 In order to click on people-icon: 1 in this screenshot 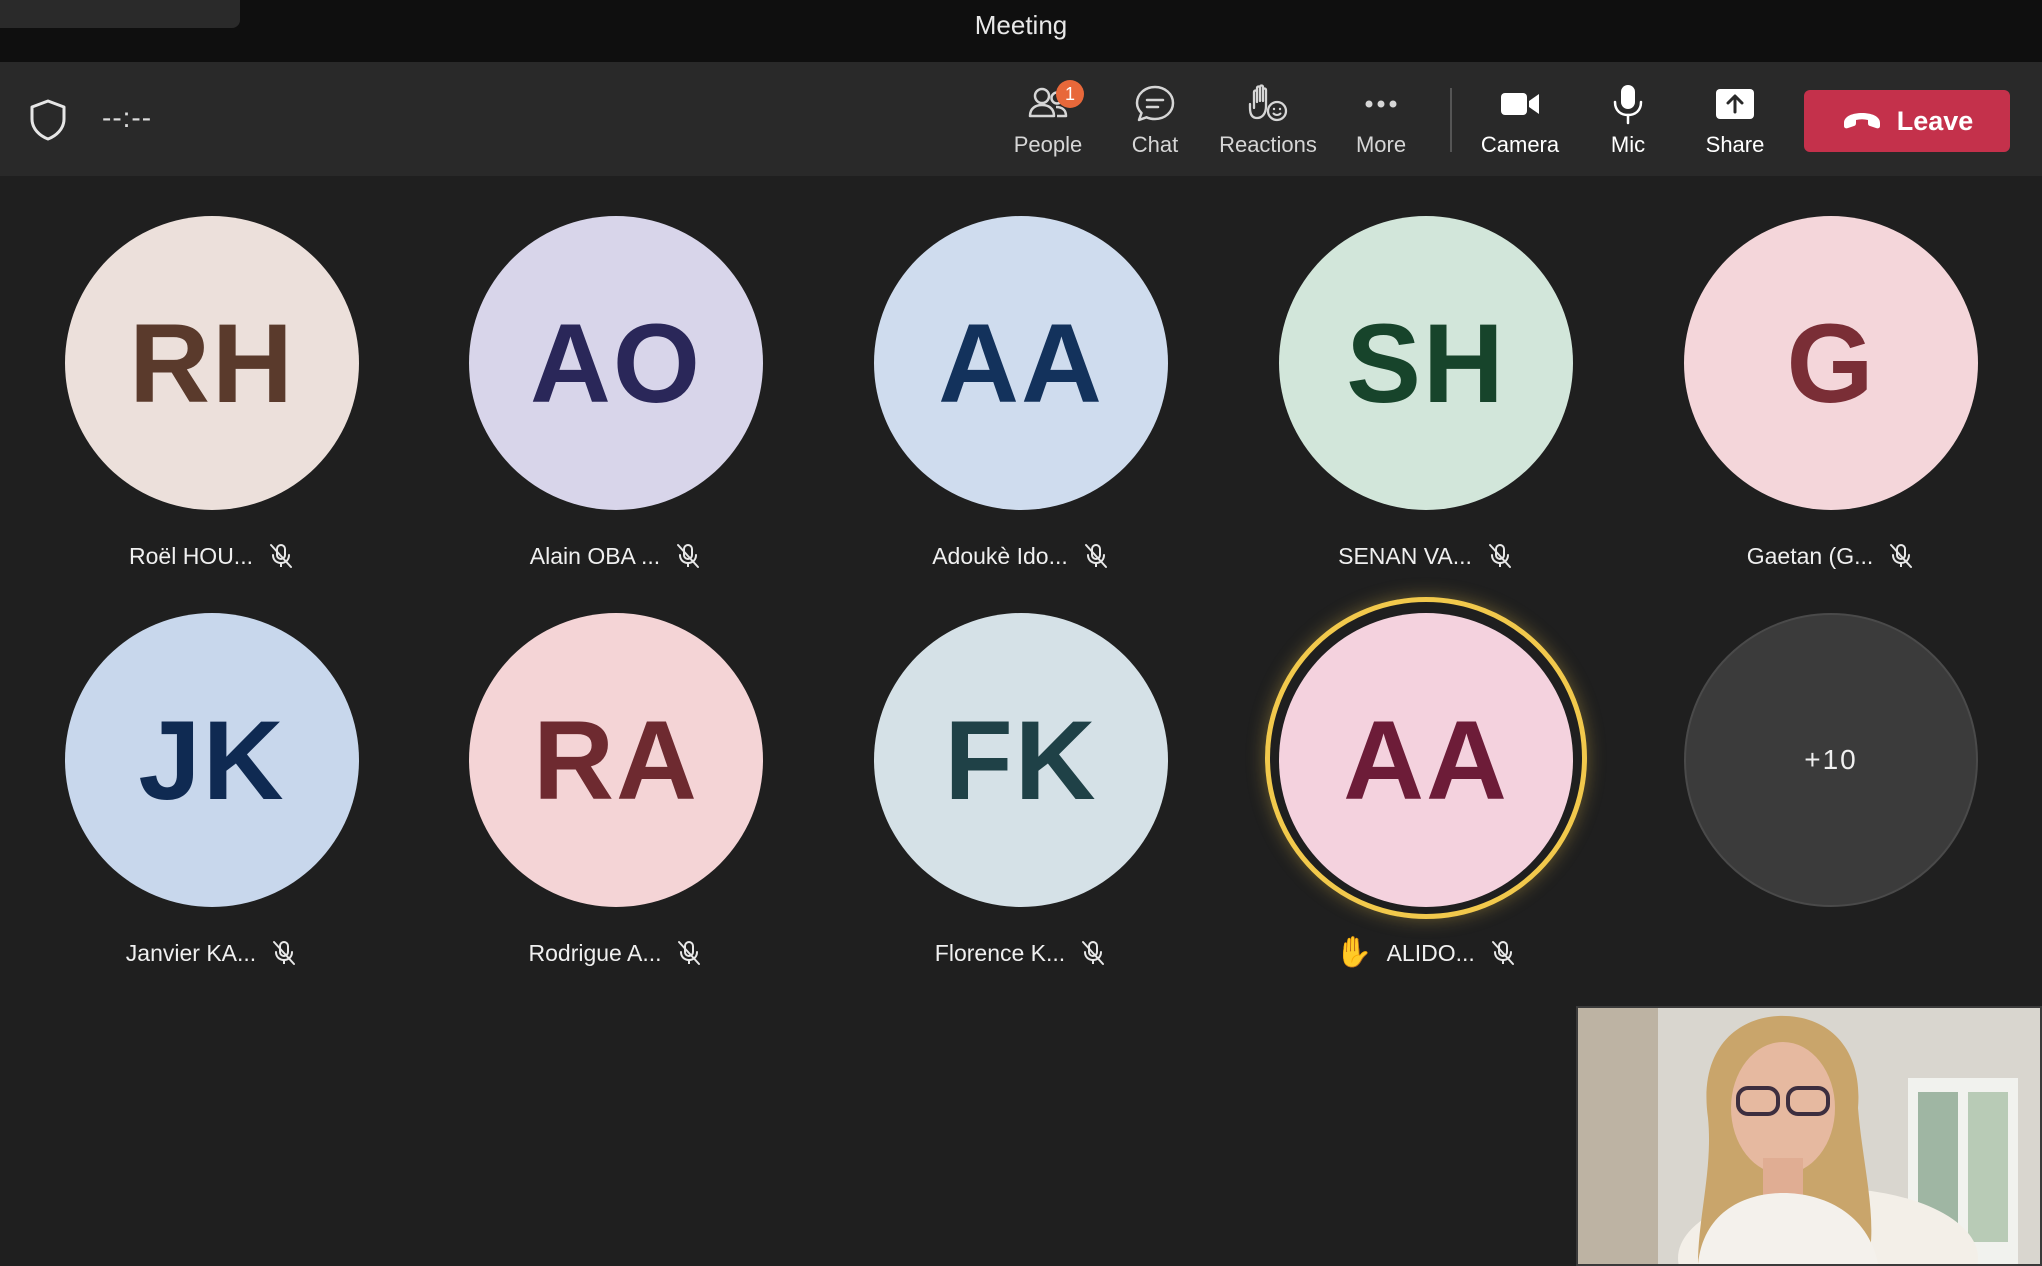, I will do `click(1055, 103)`.